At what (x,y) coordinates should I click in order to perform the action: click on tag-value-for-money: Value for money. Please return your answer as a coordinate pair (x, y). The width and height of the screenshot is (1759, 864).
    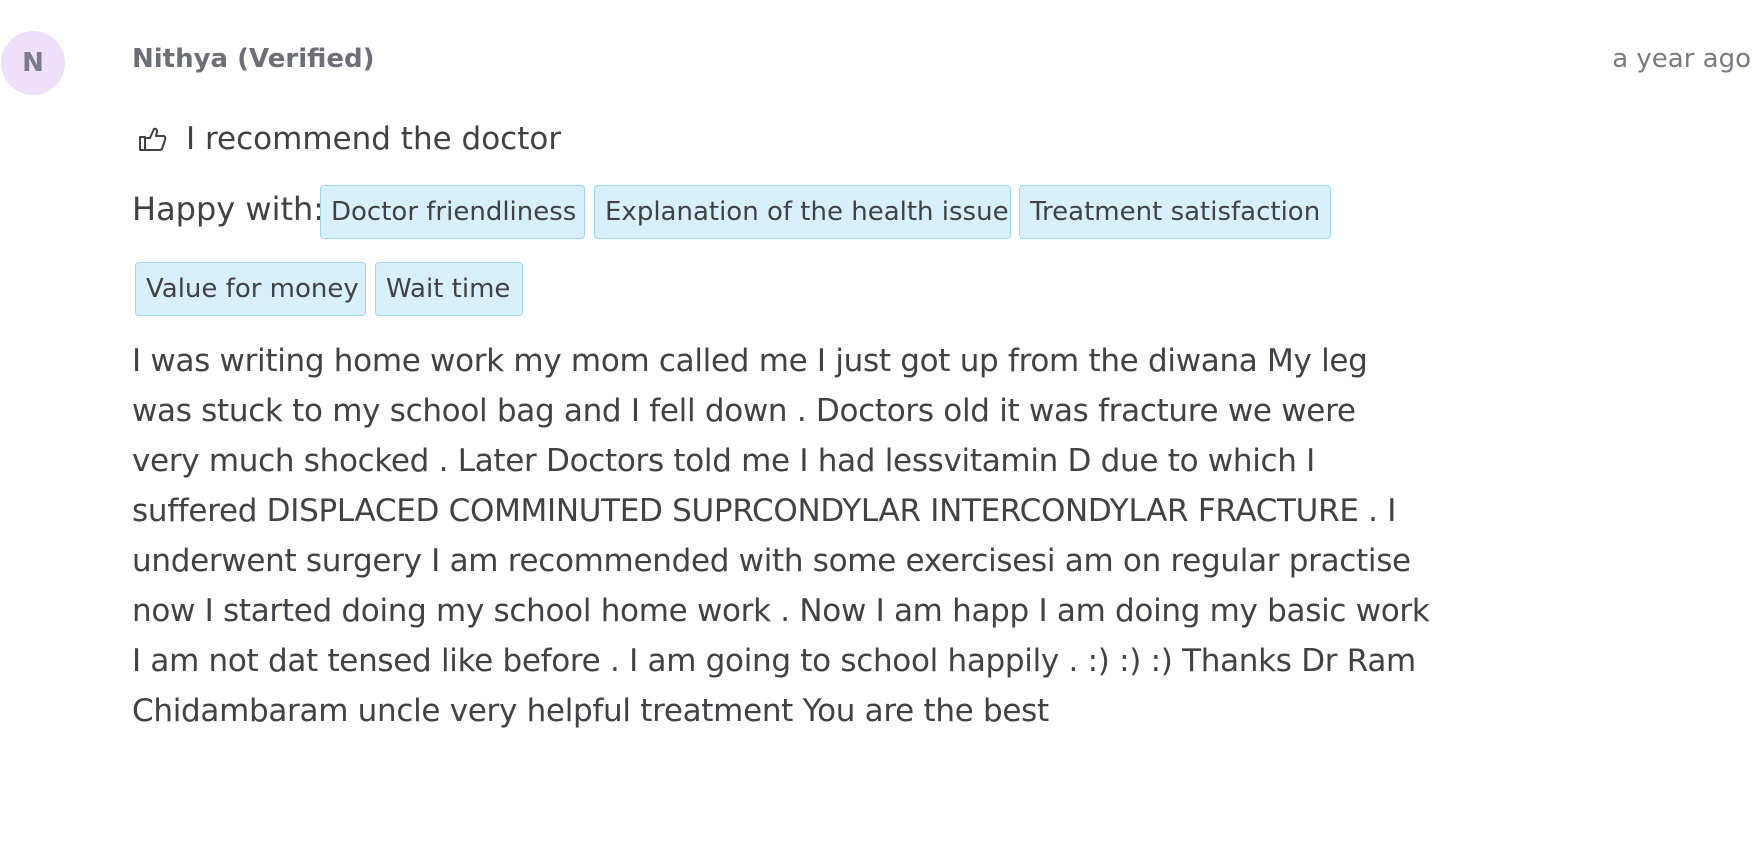
    Looking at the image, I should click on (250, 289).